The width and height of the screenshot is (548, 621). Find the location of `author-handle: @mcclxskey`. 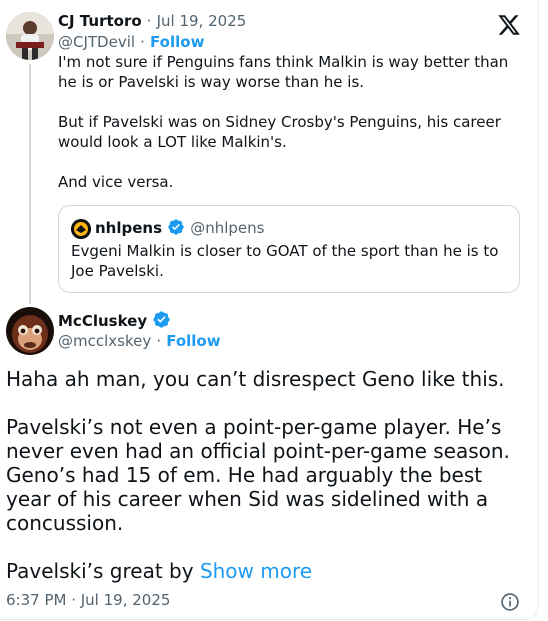

author-handle: @mcclxskey is located at coordinates (104, 341).